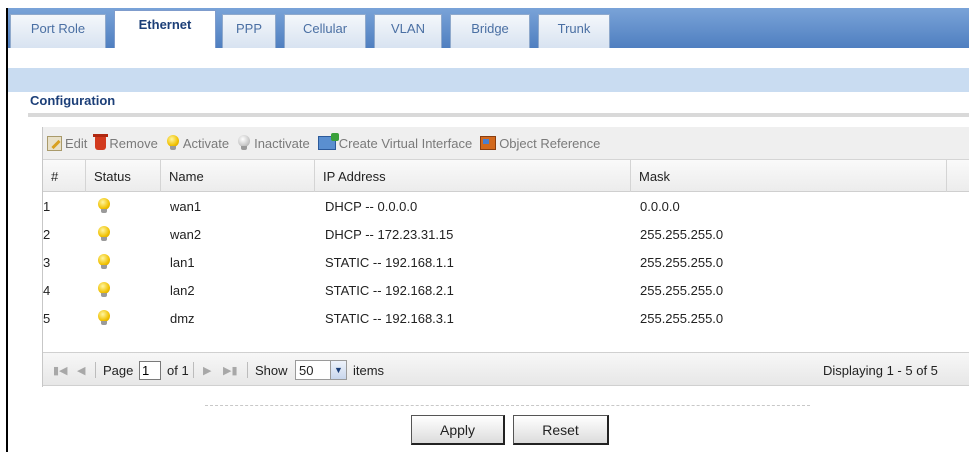 The image size is (969, 452). I want to click on trash-icon, so click(101, 142).